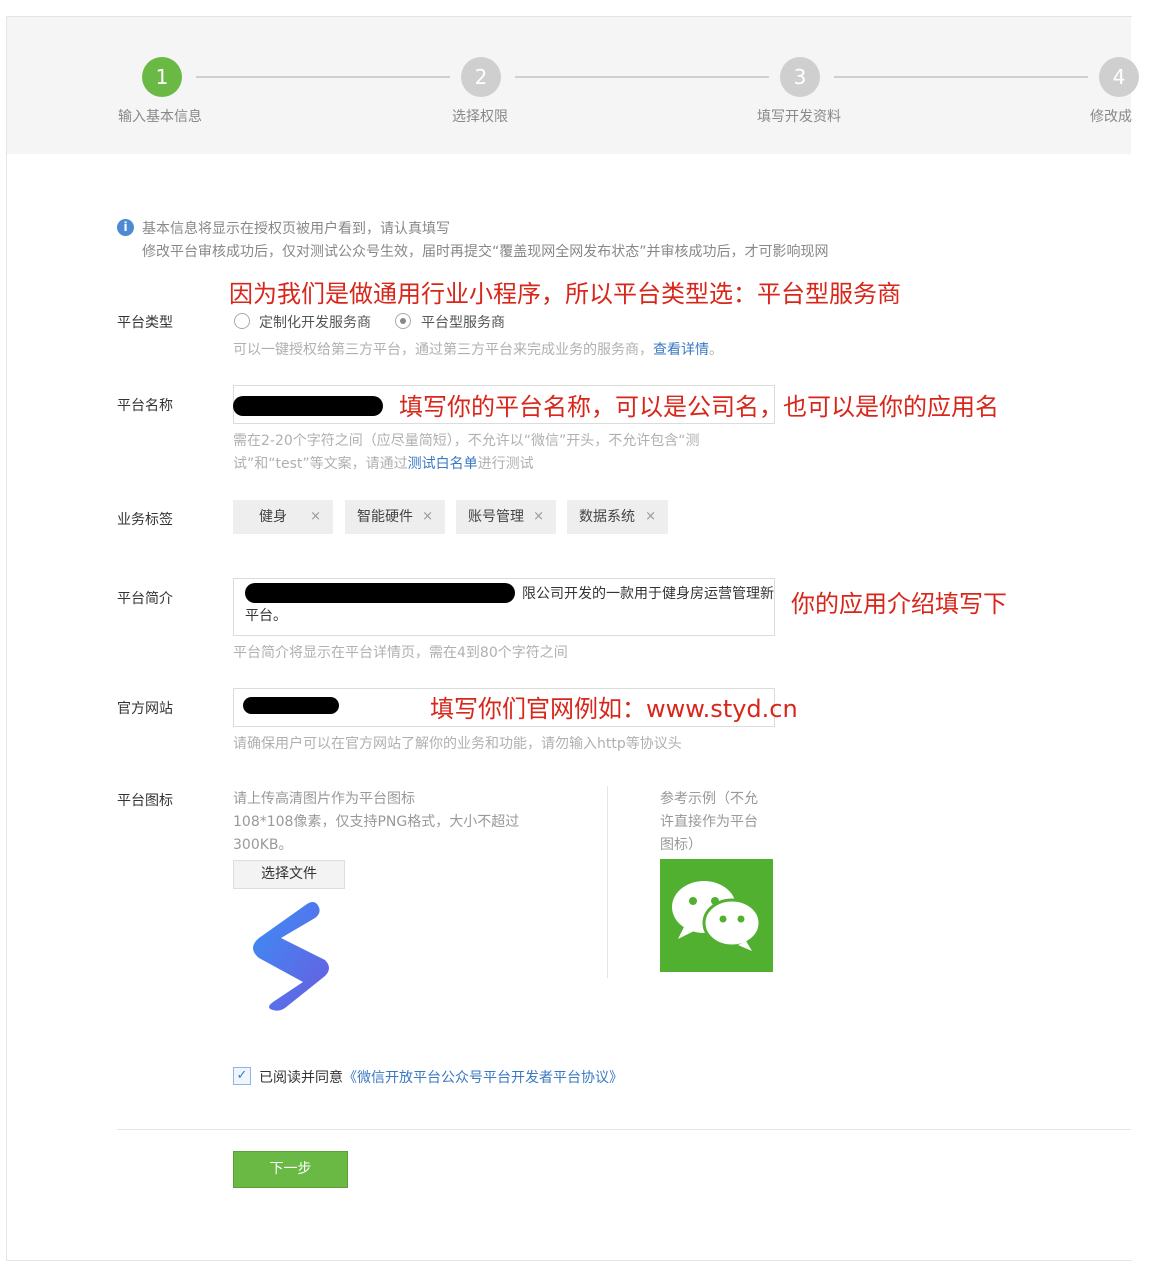 This screenshot has width=1152, height=1276. What do you see at coordinates (263, 845) in the screenshot?
I see `icon-desc-line-3: 300KB。` at bounding box center [263, 845].